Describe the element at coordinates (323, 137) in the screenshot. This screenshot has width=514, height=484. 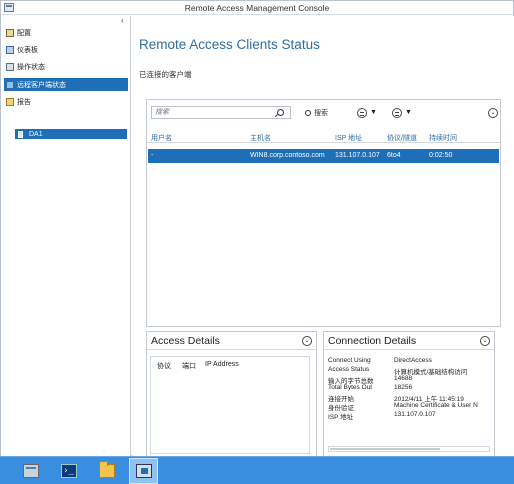
I see `table-header: 用户名 主机名 ISP 地址 协议/隧道 持续时间` at that location.